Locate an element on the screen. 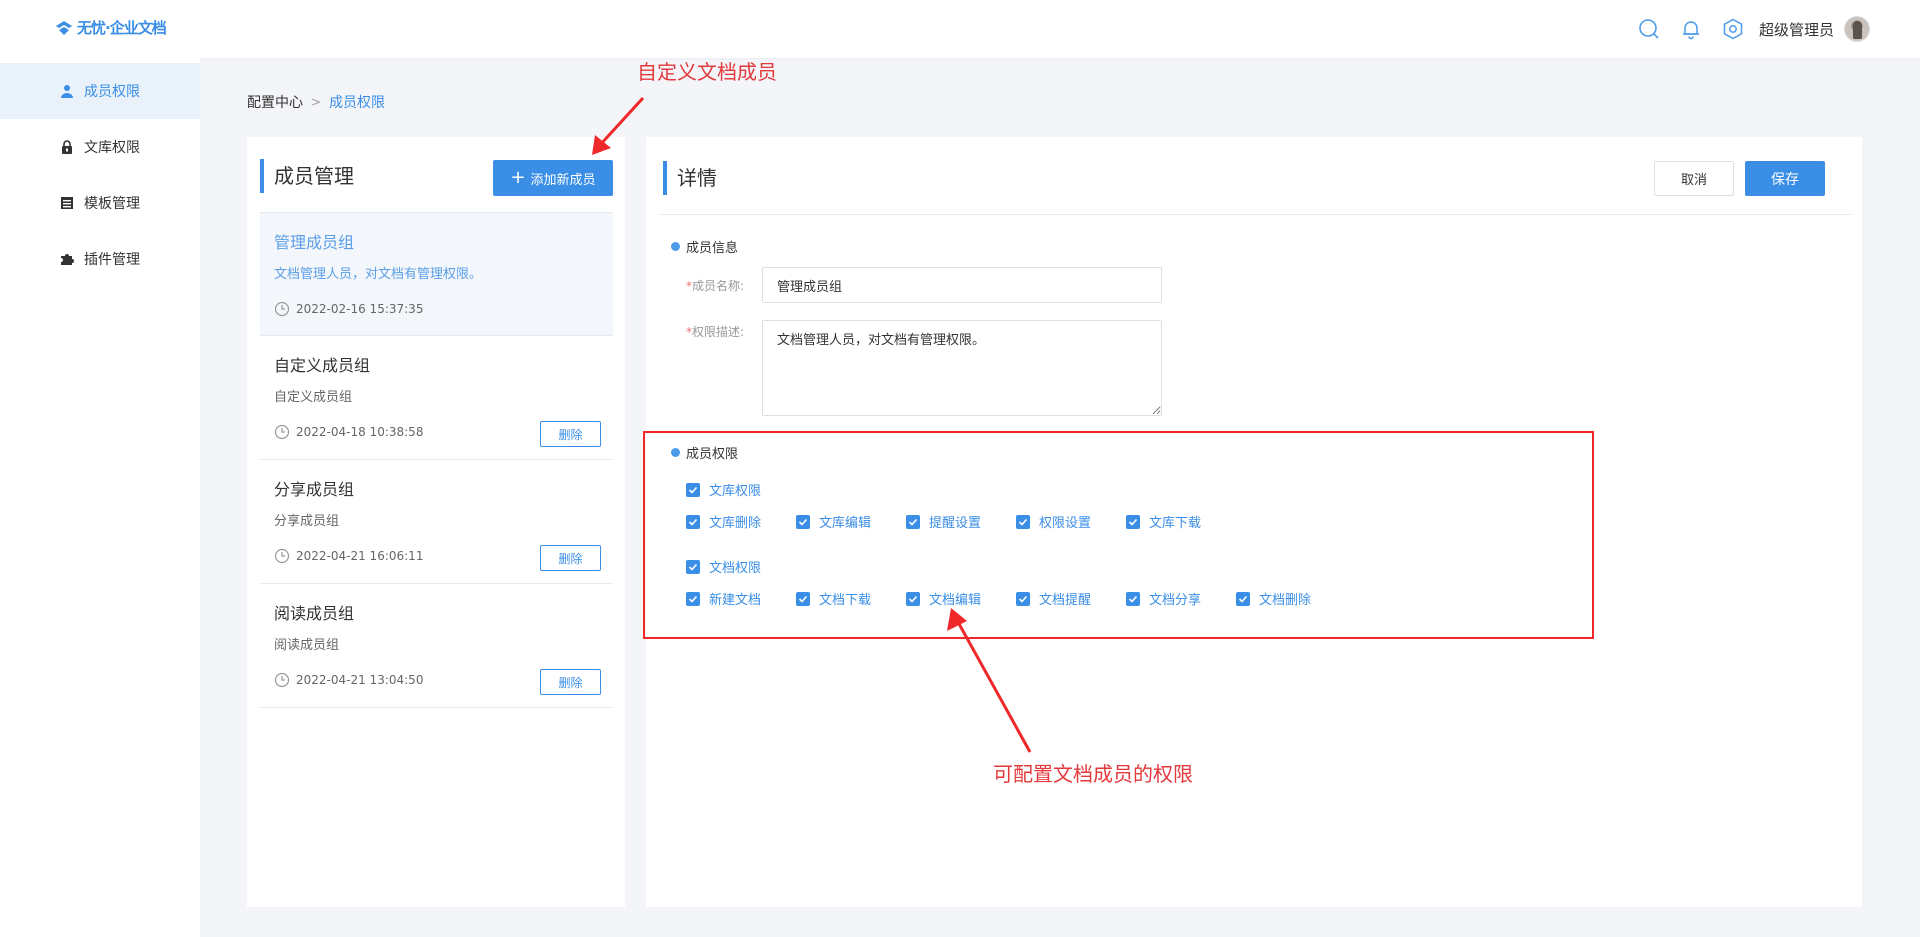 This screenshot has height=937, width=1920. group-name: 阅读成员组 is located at coordinates (314, 613).